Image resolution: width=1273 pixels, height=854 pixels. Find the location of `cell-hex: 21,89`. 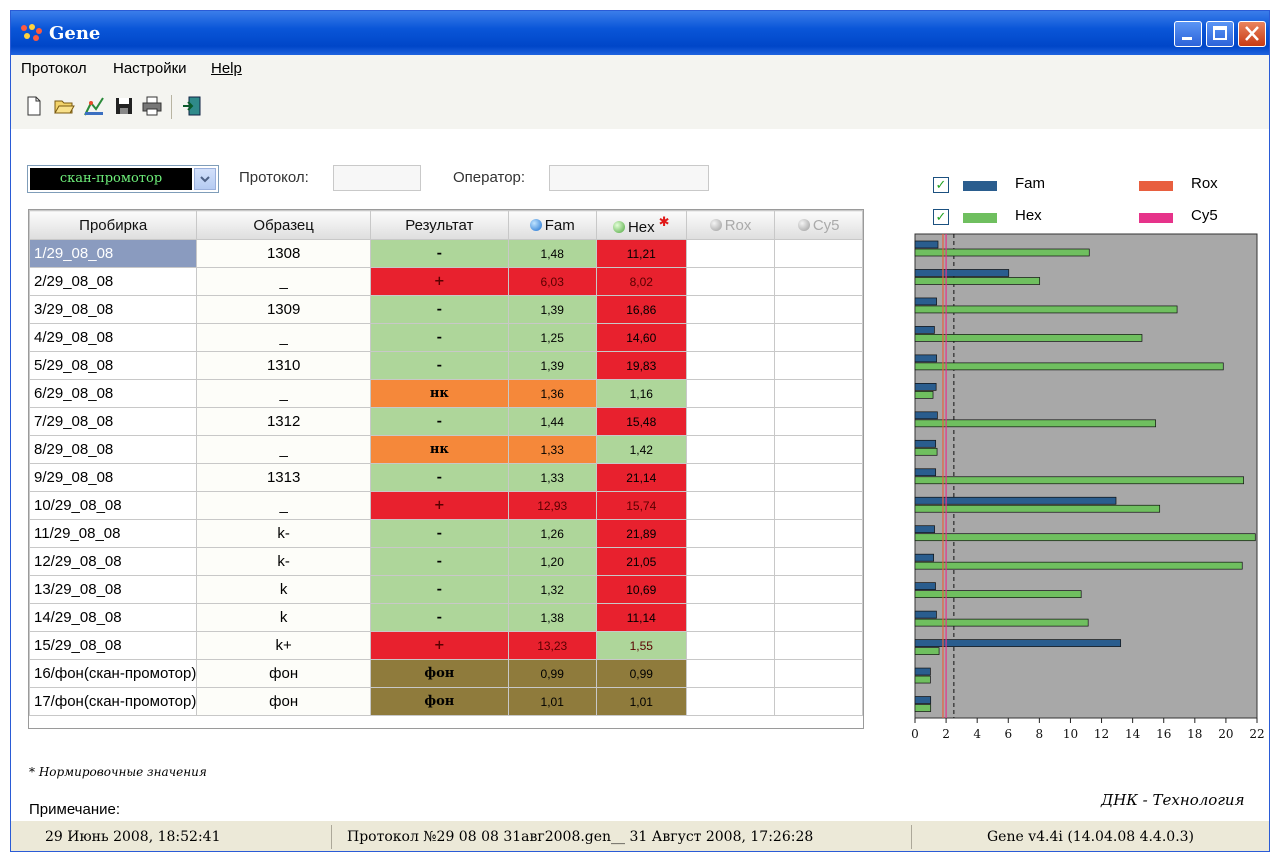

cell-hex: 21,89 is located at coordinates (641, 533).